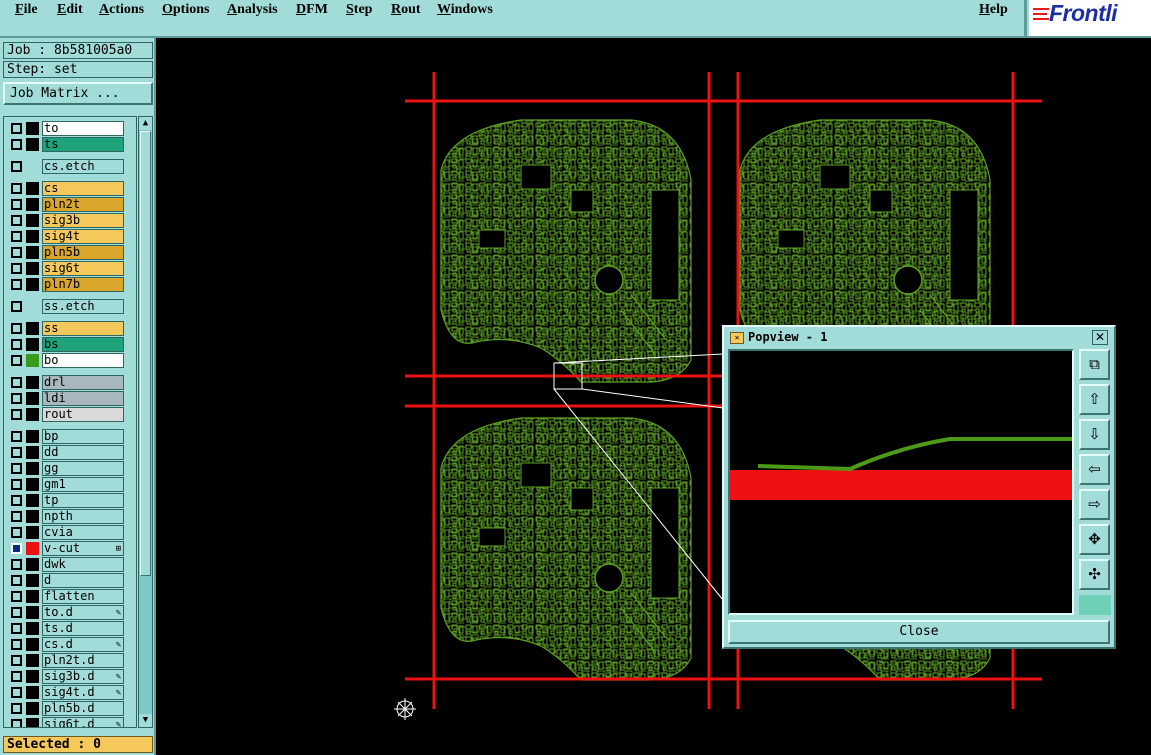 This screenshot has width=1151, height=755. I want to click on layer-name: cs.etch, so click(83, 166).